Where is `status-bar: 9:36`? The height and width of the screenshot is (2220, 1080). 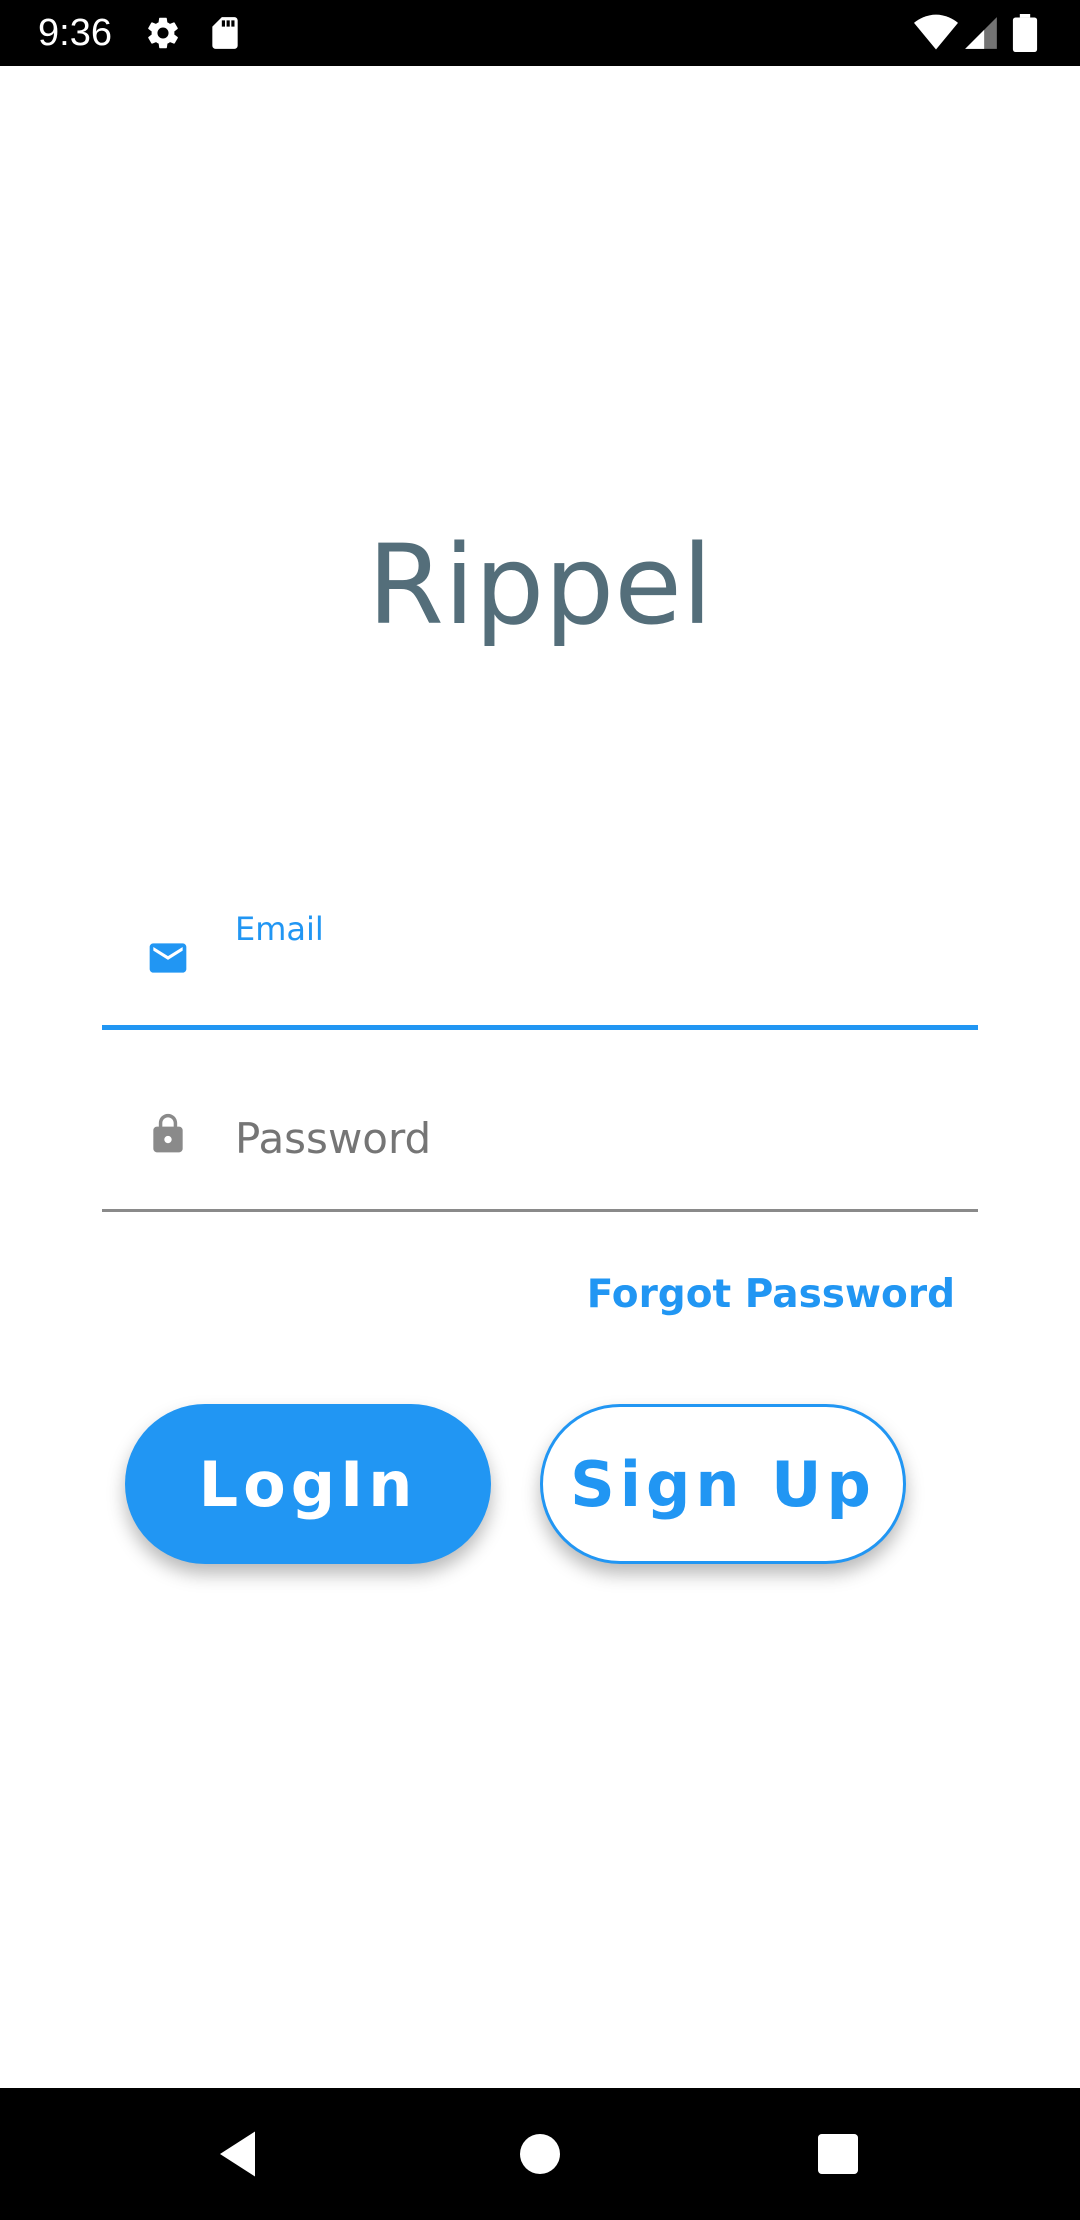
status-bar: 9:36 is located at coordinates (540, 33).